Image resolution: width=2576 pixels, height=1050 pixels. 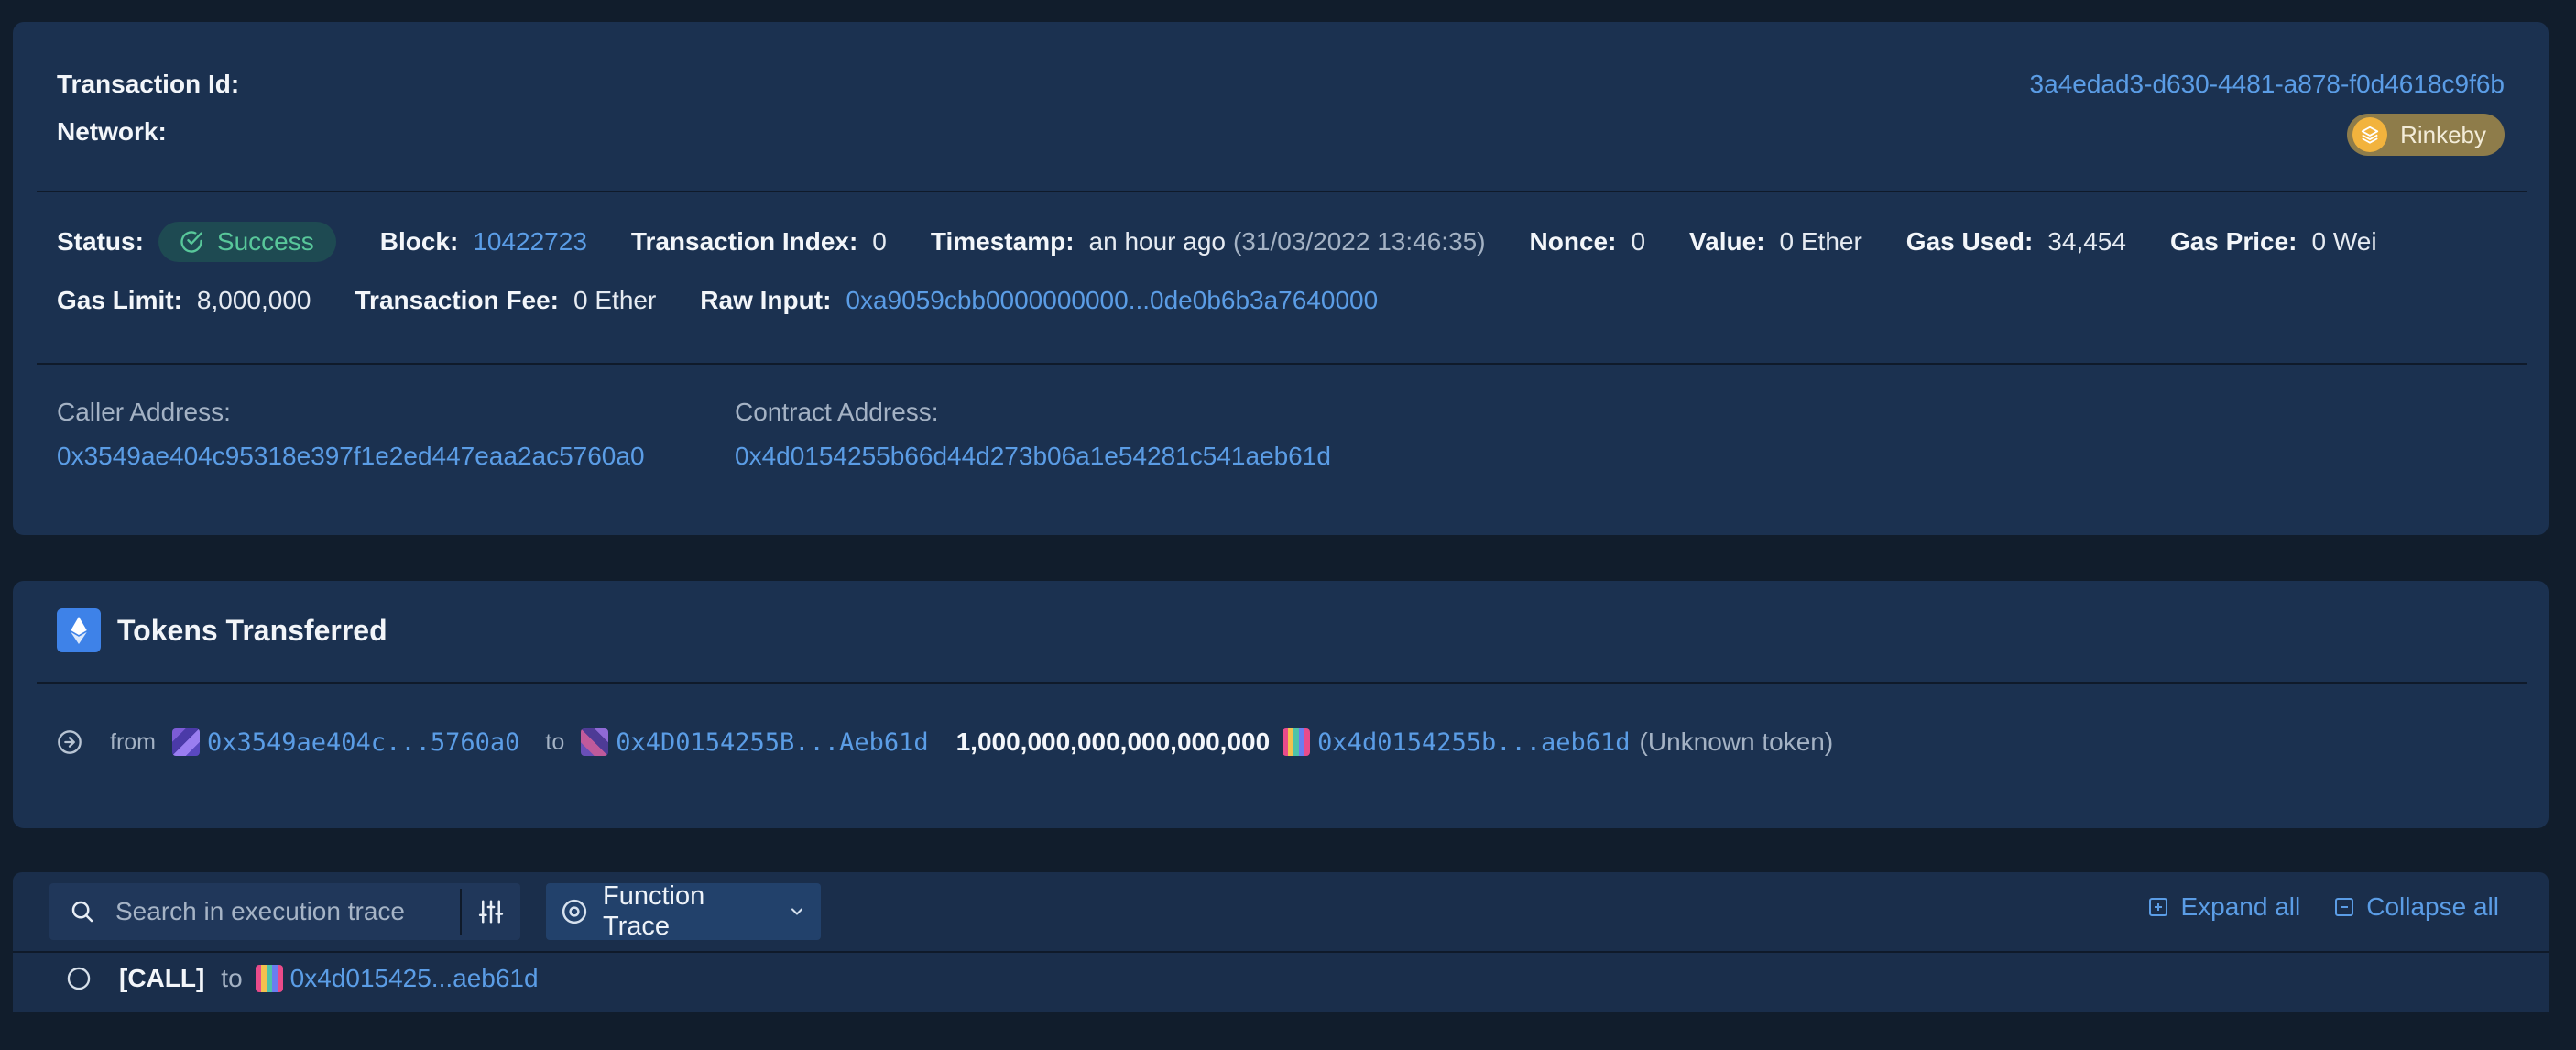 What do you see at coordinates (1737, 741) in the screenshot?
I see `token-name: (Unknown token)` at bounding box center [1737, 741].